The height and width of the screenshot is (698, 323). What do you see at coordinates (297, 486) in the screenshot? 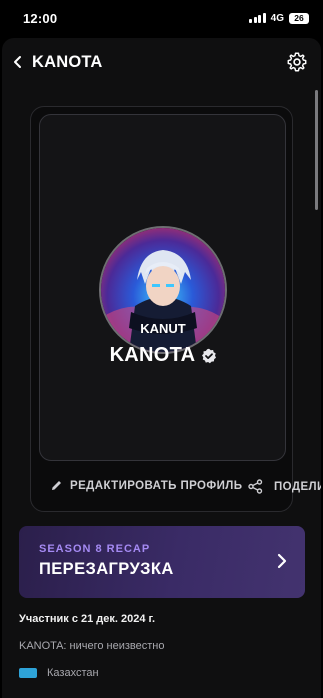
I see `share-label: ПОДЕЛИ` at bounding box center [297, 486].